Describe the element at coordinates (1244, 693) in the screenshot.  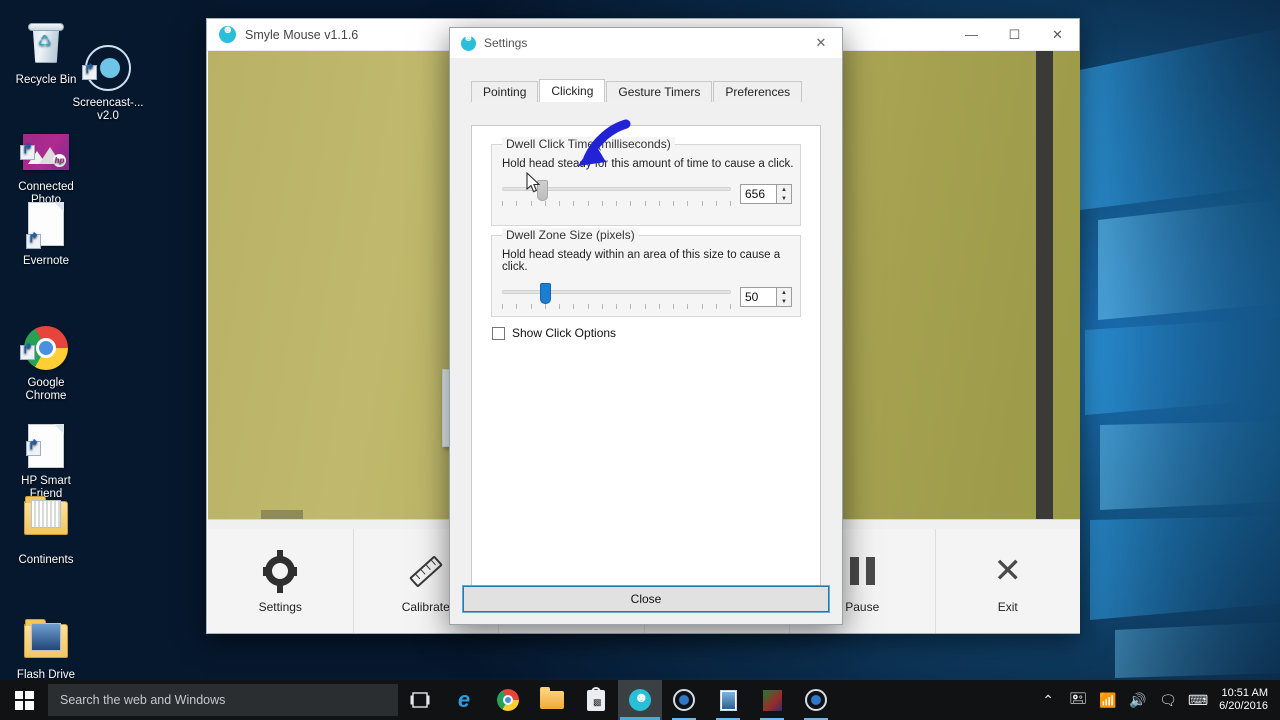
I see `clock-time: 10:51 AM` at that location.